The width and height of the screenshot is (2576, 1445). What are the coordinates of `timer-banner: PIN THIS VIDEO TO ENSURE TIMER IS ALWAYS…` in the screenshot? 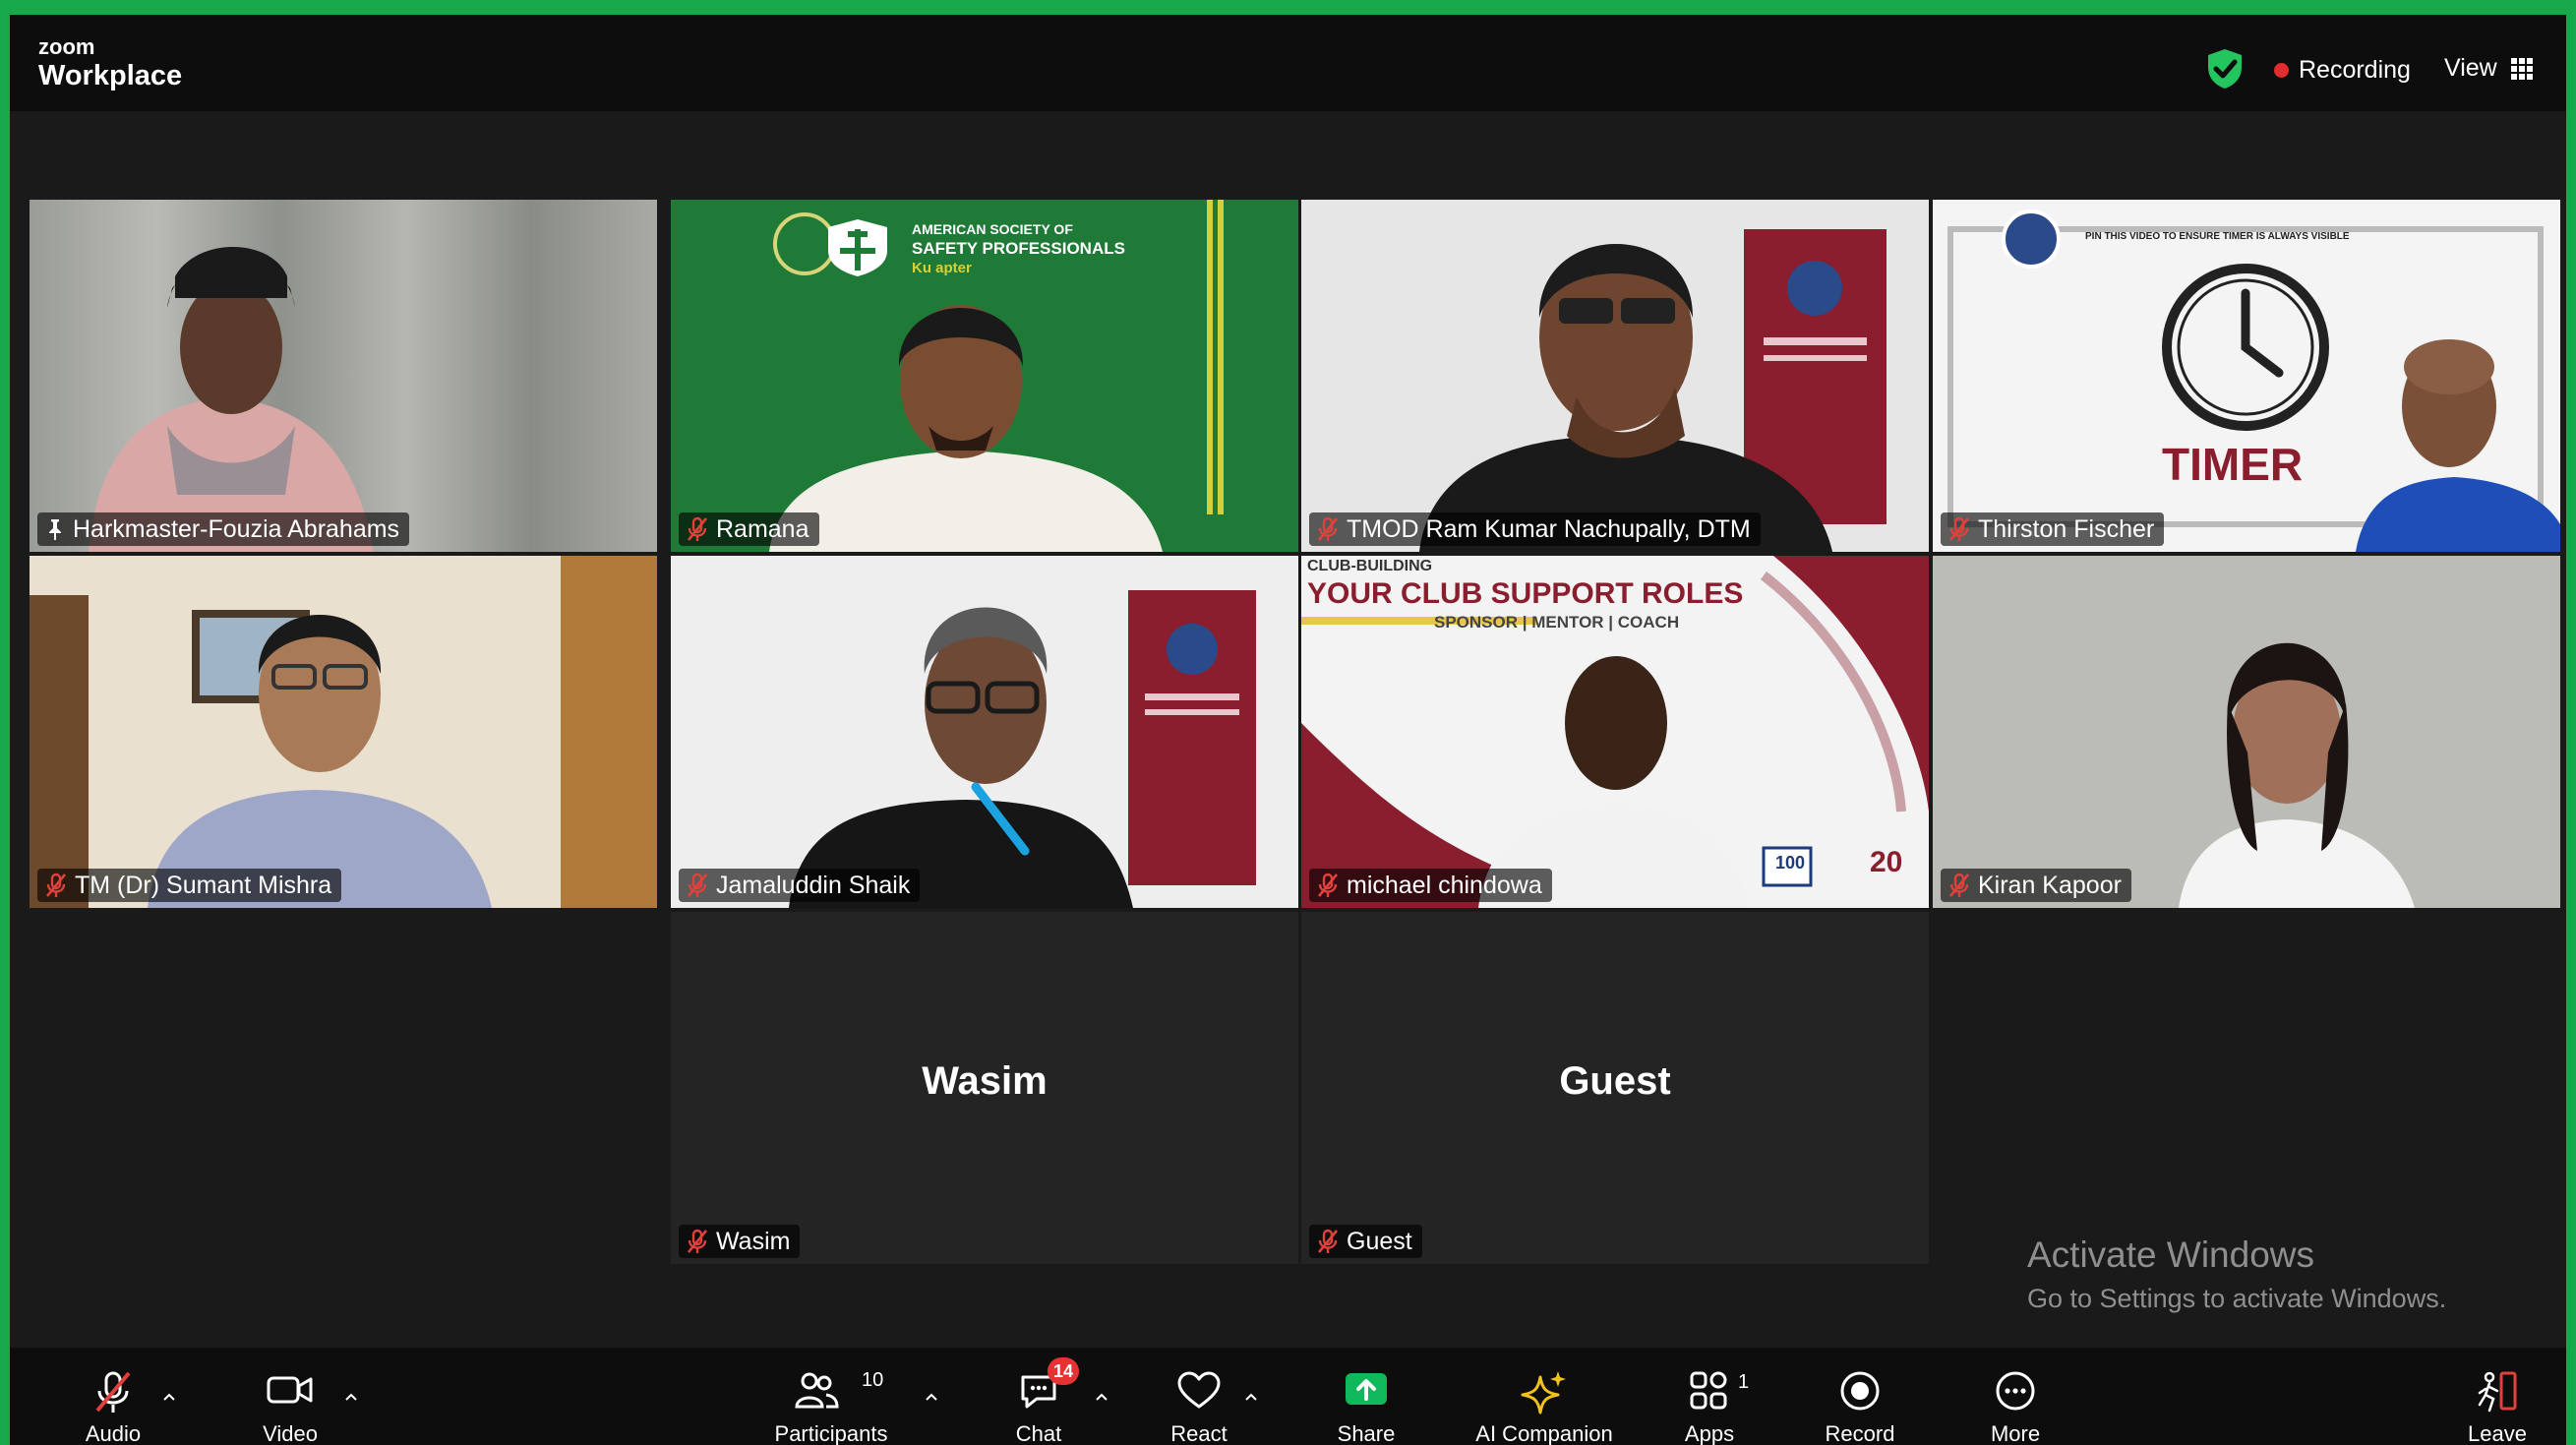 It's located at (2217, 236).